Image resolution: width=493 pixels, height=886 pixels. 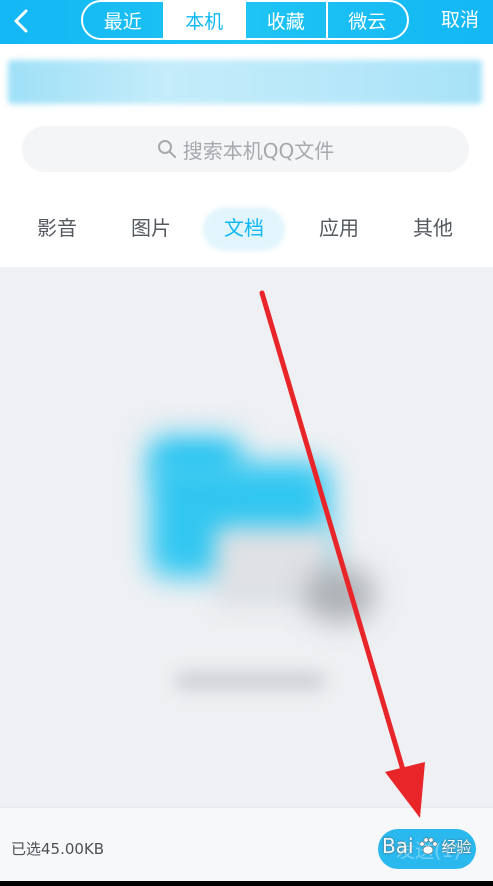 What do you see at coordinates (339, 228) in the screenshot?
I see `category-apps: 应用` at bounding box center [339, 228].